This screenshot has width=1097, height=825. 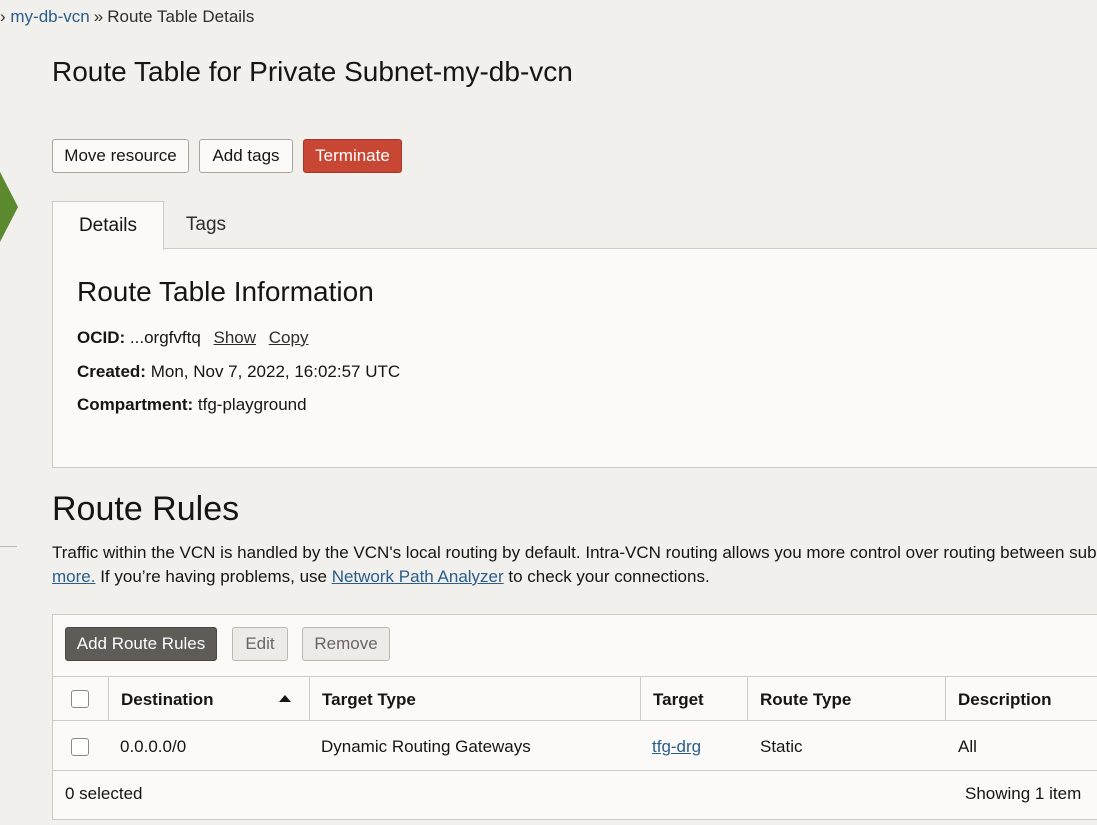 What do you see at coordinates (206, 225) in the screenshot?
I see `tab-tags: Tags` at bounding box center [206, 225].